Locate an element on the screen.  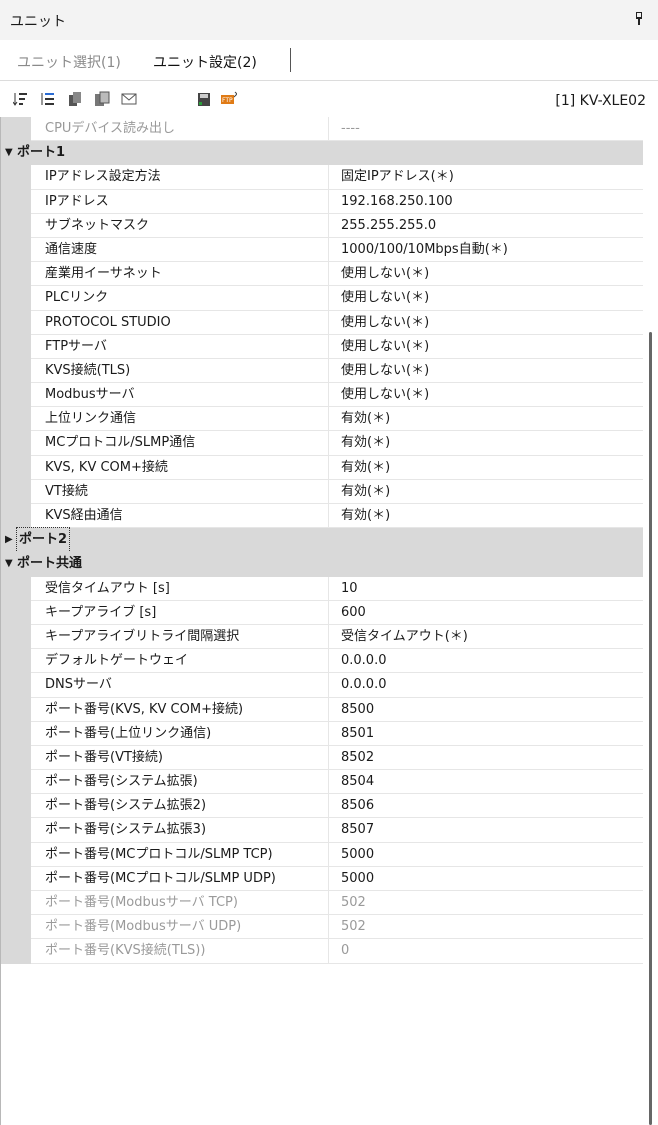
property-row: Modbusサーバ 使用しない(＊) is located at coordinates (322, 395).